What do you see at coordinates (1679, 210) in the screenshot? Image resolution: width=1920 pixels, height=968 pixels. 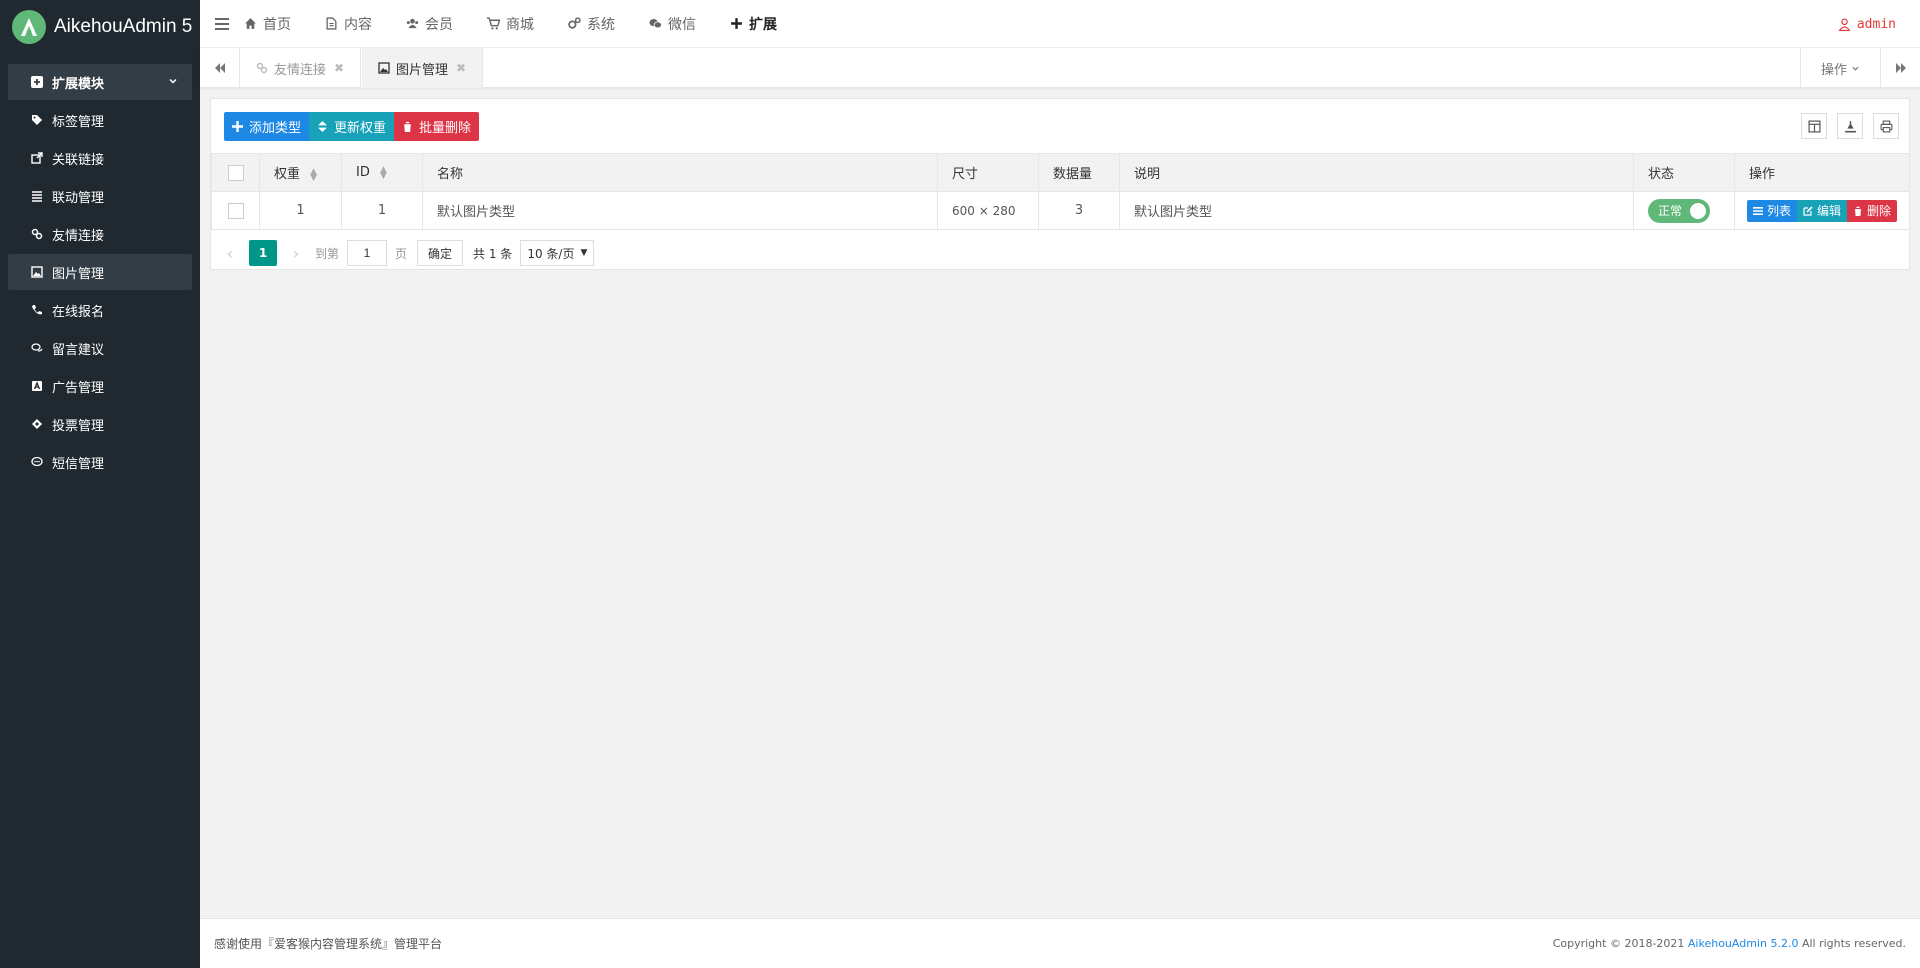 I see `status-toggle: 正常` at bounding box center [1679, 210].